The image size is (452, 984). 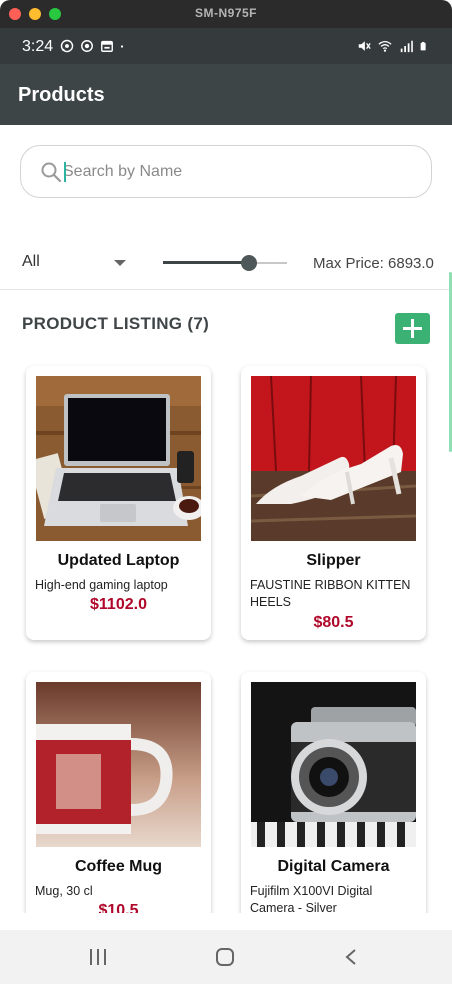 What do you see at coordinates (67, 46) in the screenshot?
I see `whatsapp-icon` at bounding box center [67, 46].